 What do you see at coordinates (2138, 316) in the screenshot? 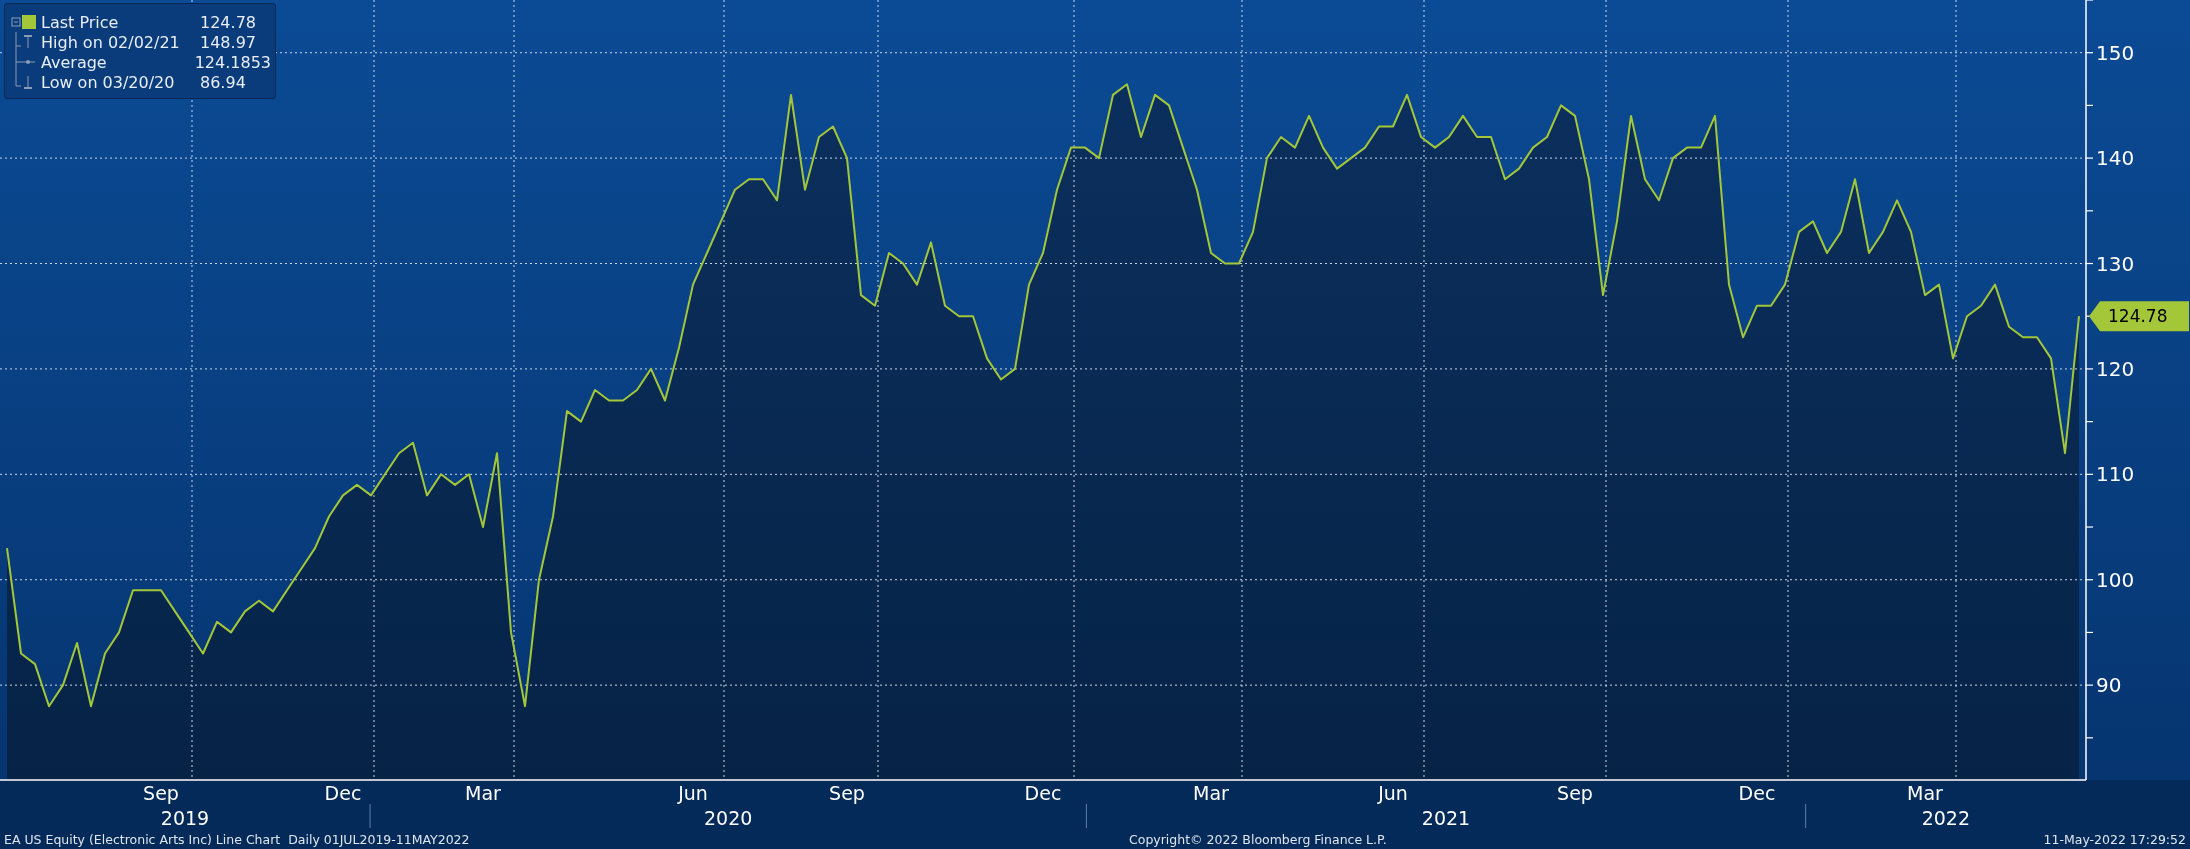
I see `last-price-value: 124.78` at bounding box center [2138, 316].